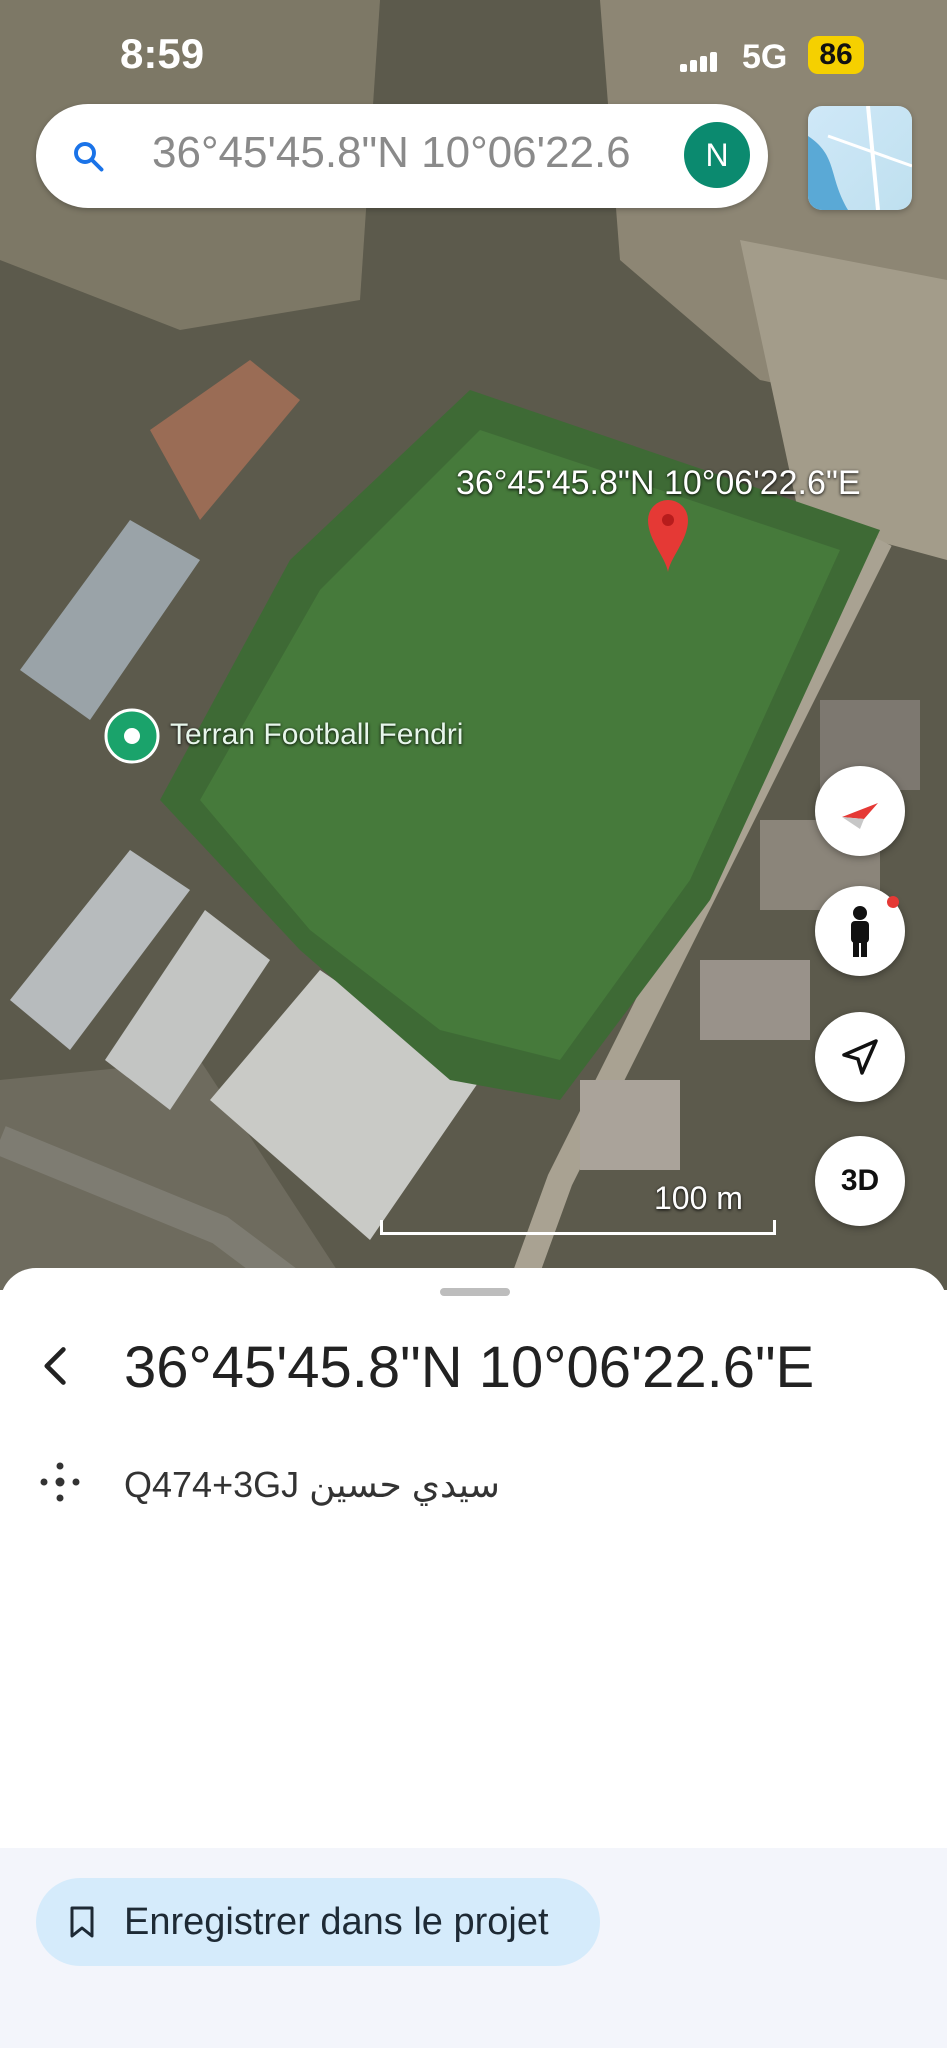  I want to click on street-view-button, so click(860, 931).